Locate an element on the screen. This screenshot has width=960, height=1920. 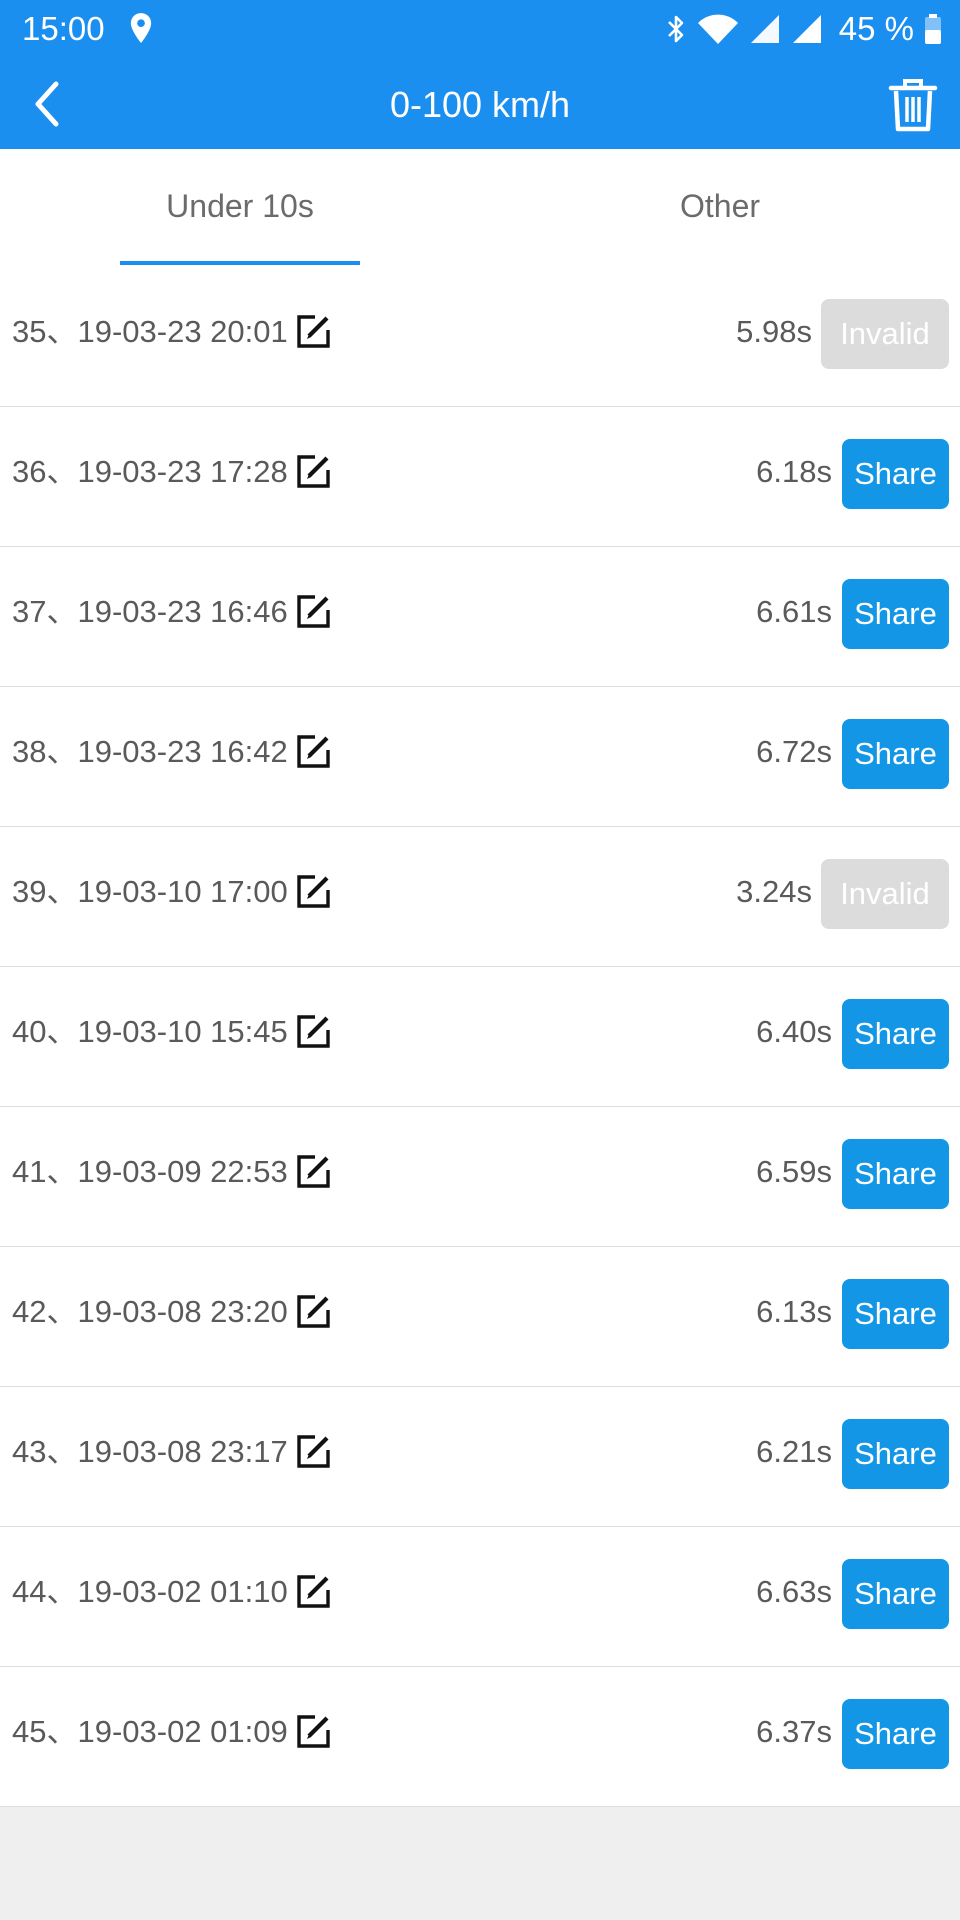
status-icons: 45 % is located at coordinates (803, 29).